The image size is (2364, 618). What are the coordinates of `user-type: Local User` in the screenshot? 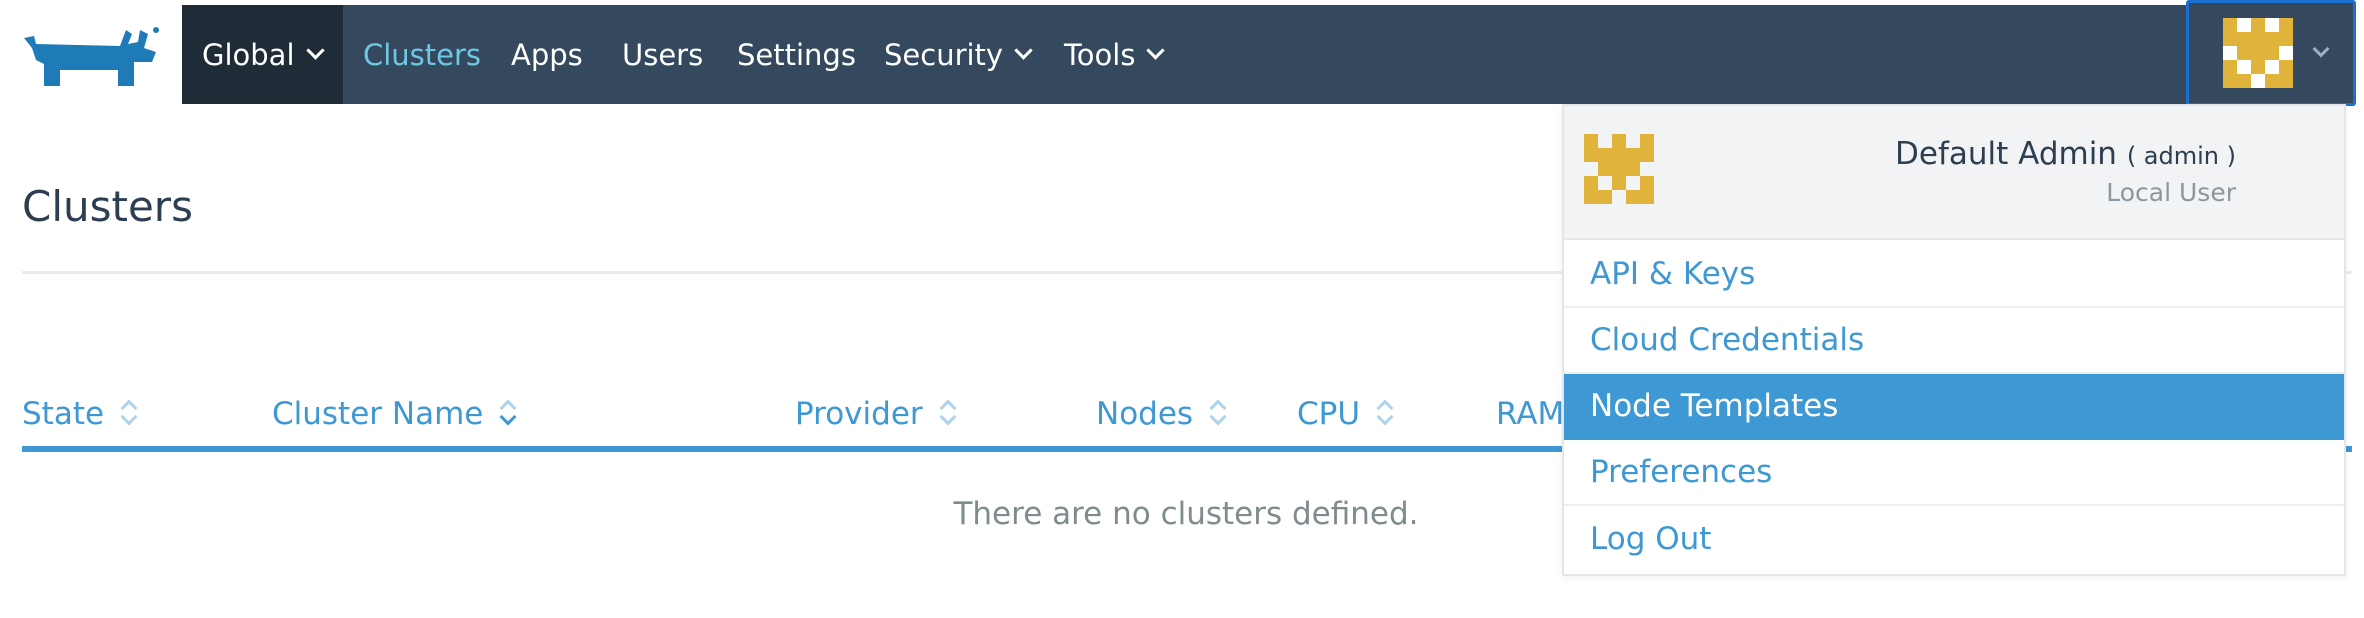 It's located at (2171, 192).